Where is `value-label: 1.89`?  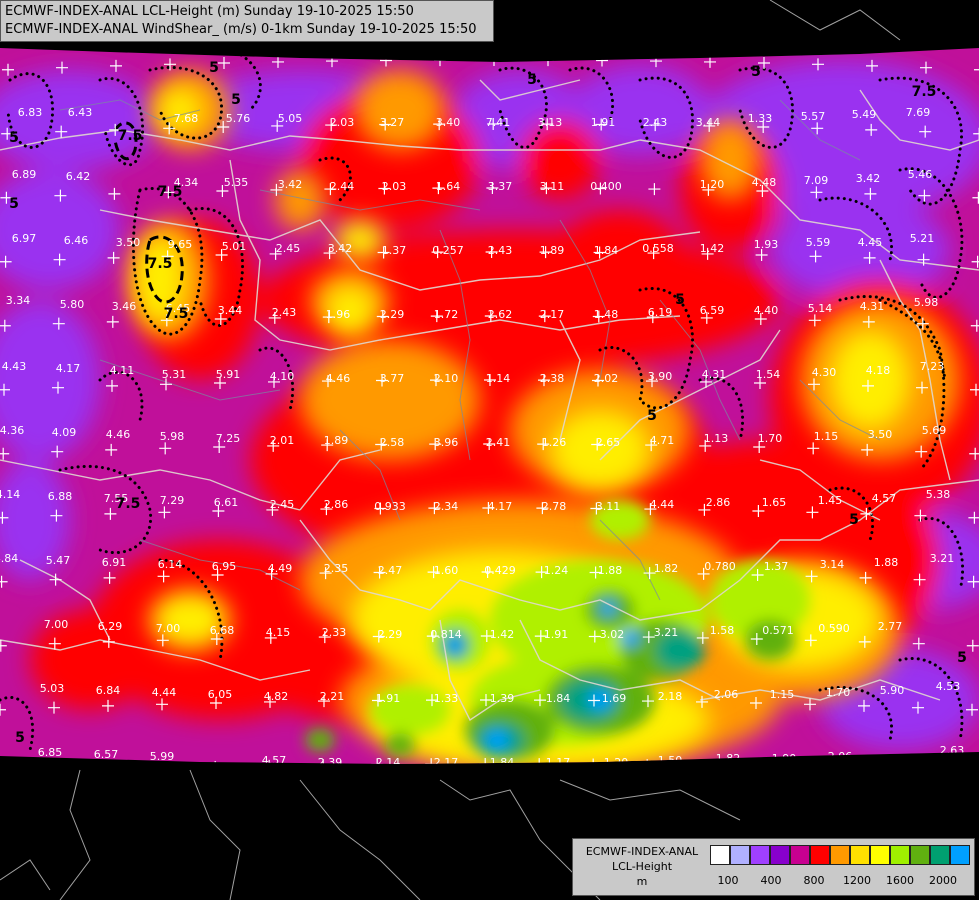 value-label: 1.89 is located at coordinates (336, 440).